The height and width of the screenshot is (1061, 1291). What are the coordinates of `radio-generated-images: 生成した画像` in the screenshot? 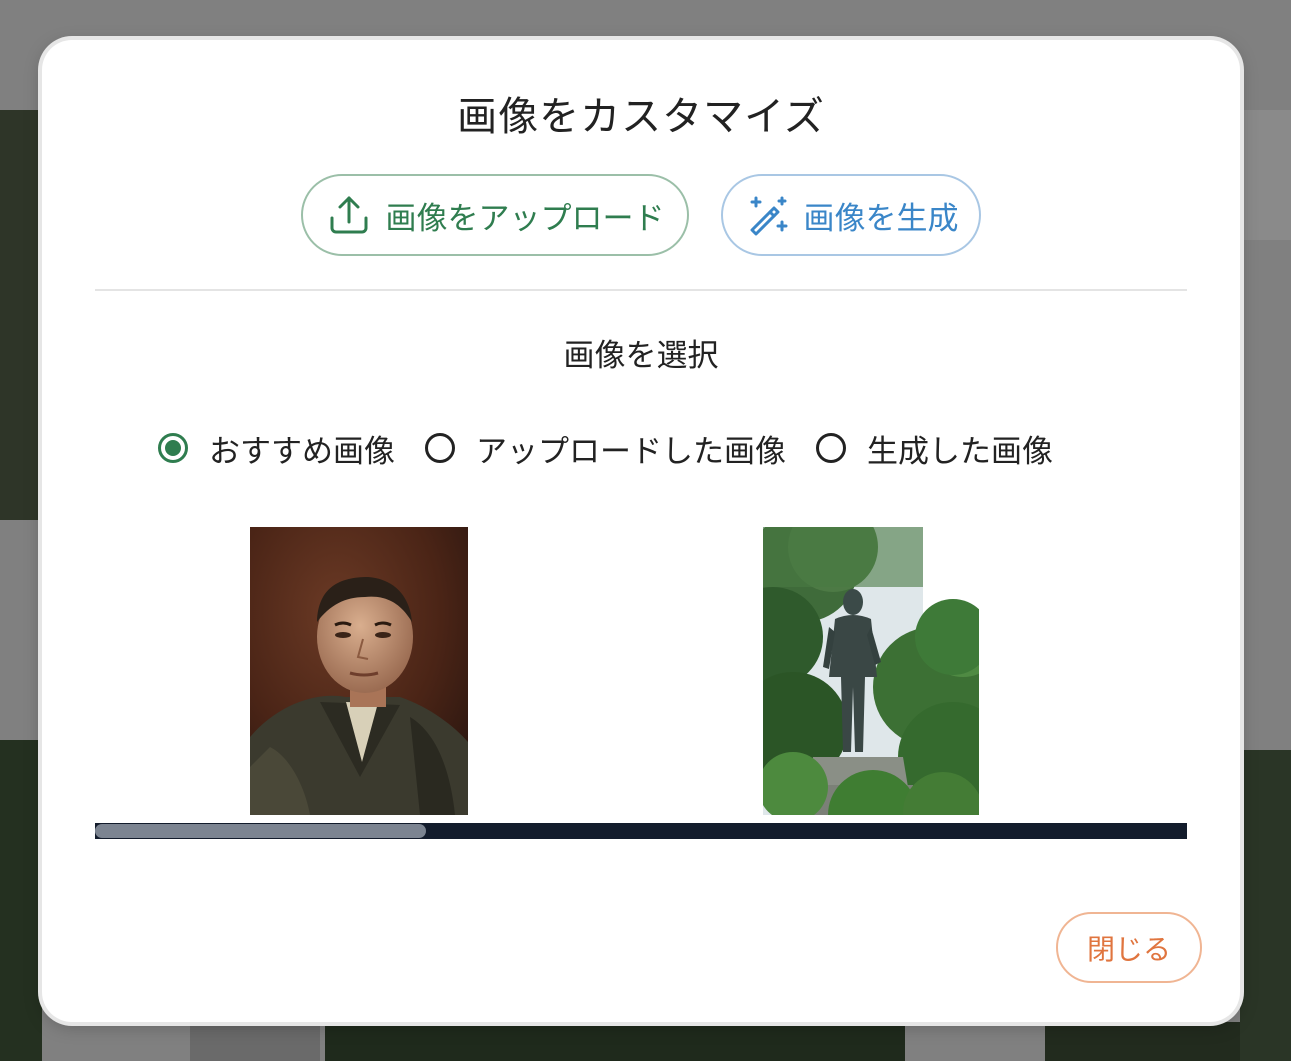 It's located at (934, 448).